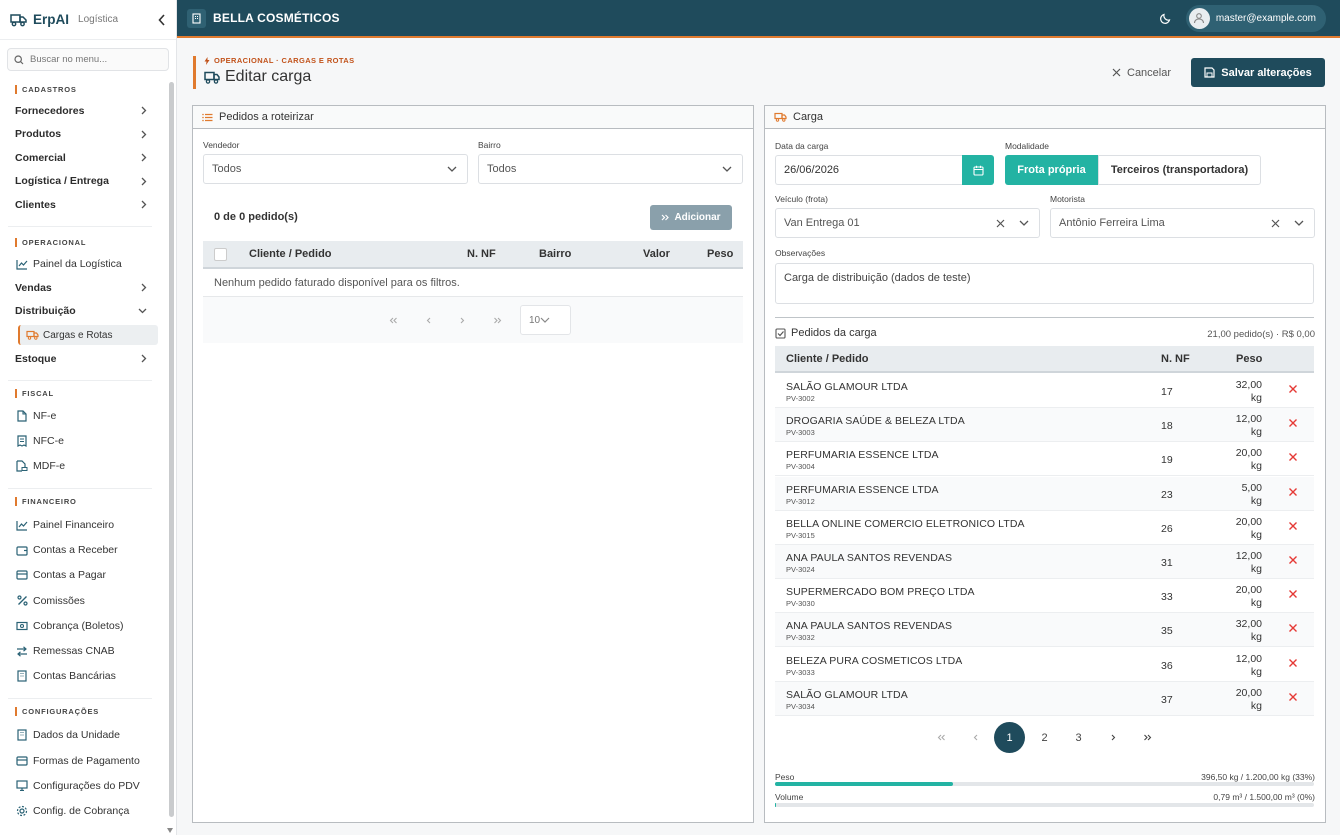  I want to click on frota-propria-toggle: Frota própria, so click(1051, 170).